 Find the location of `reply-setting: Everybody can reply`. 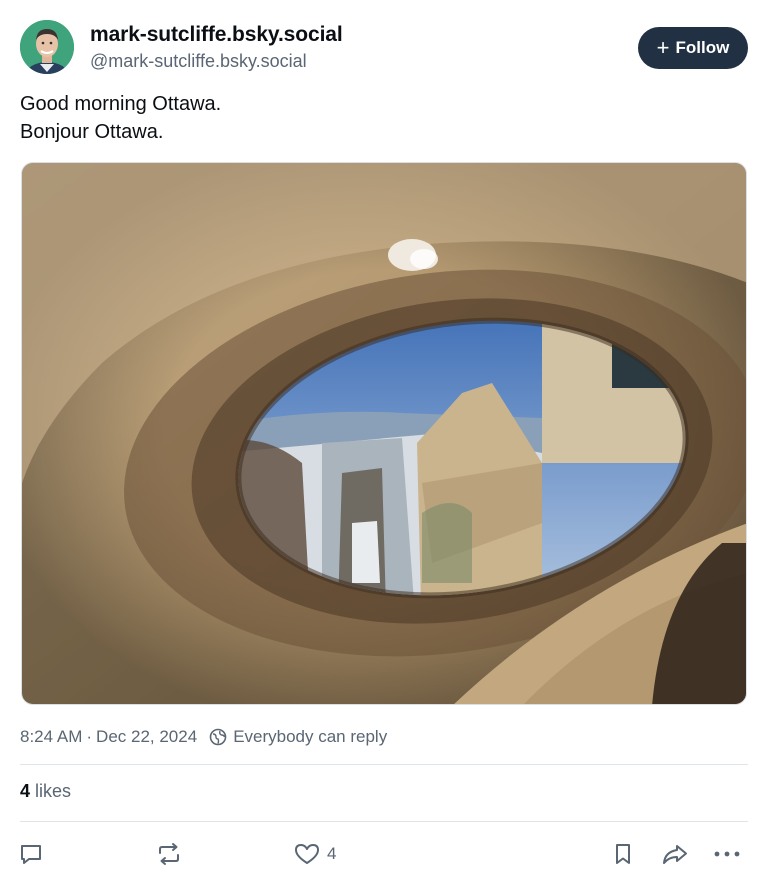

reply-setting: Everybody can reply is located at coordinates (310, 737).